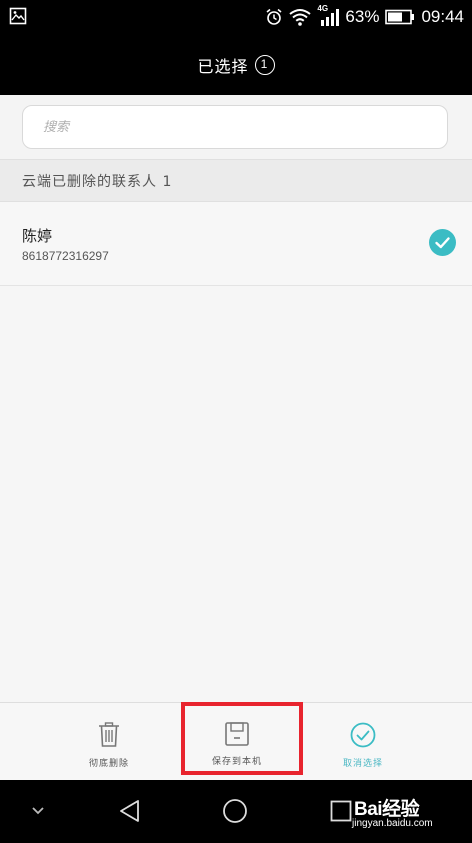 This screenshot has height=843, width=472. What do you see at coordinates (363, 735) in the screenshot?
I see `check-circle-icon` at bounding box center [363, 735].